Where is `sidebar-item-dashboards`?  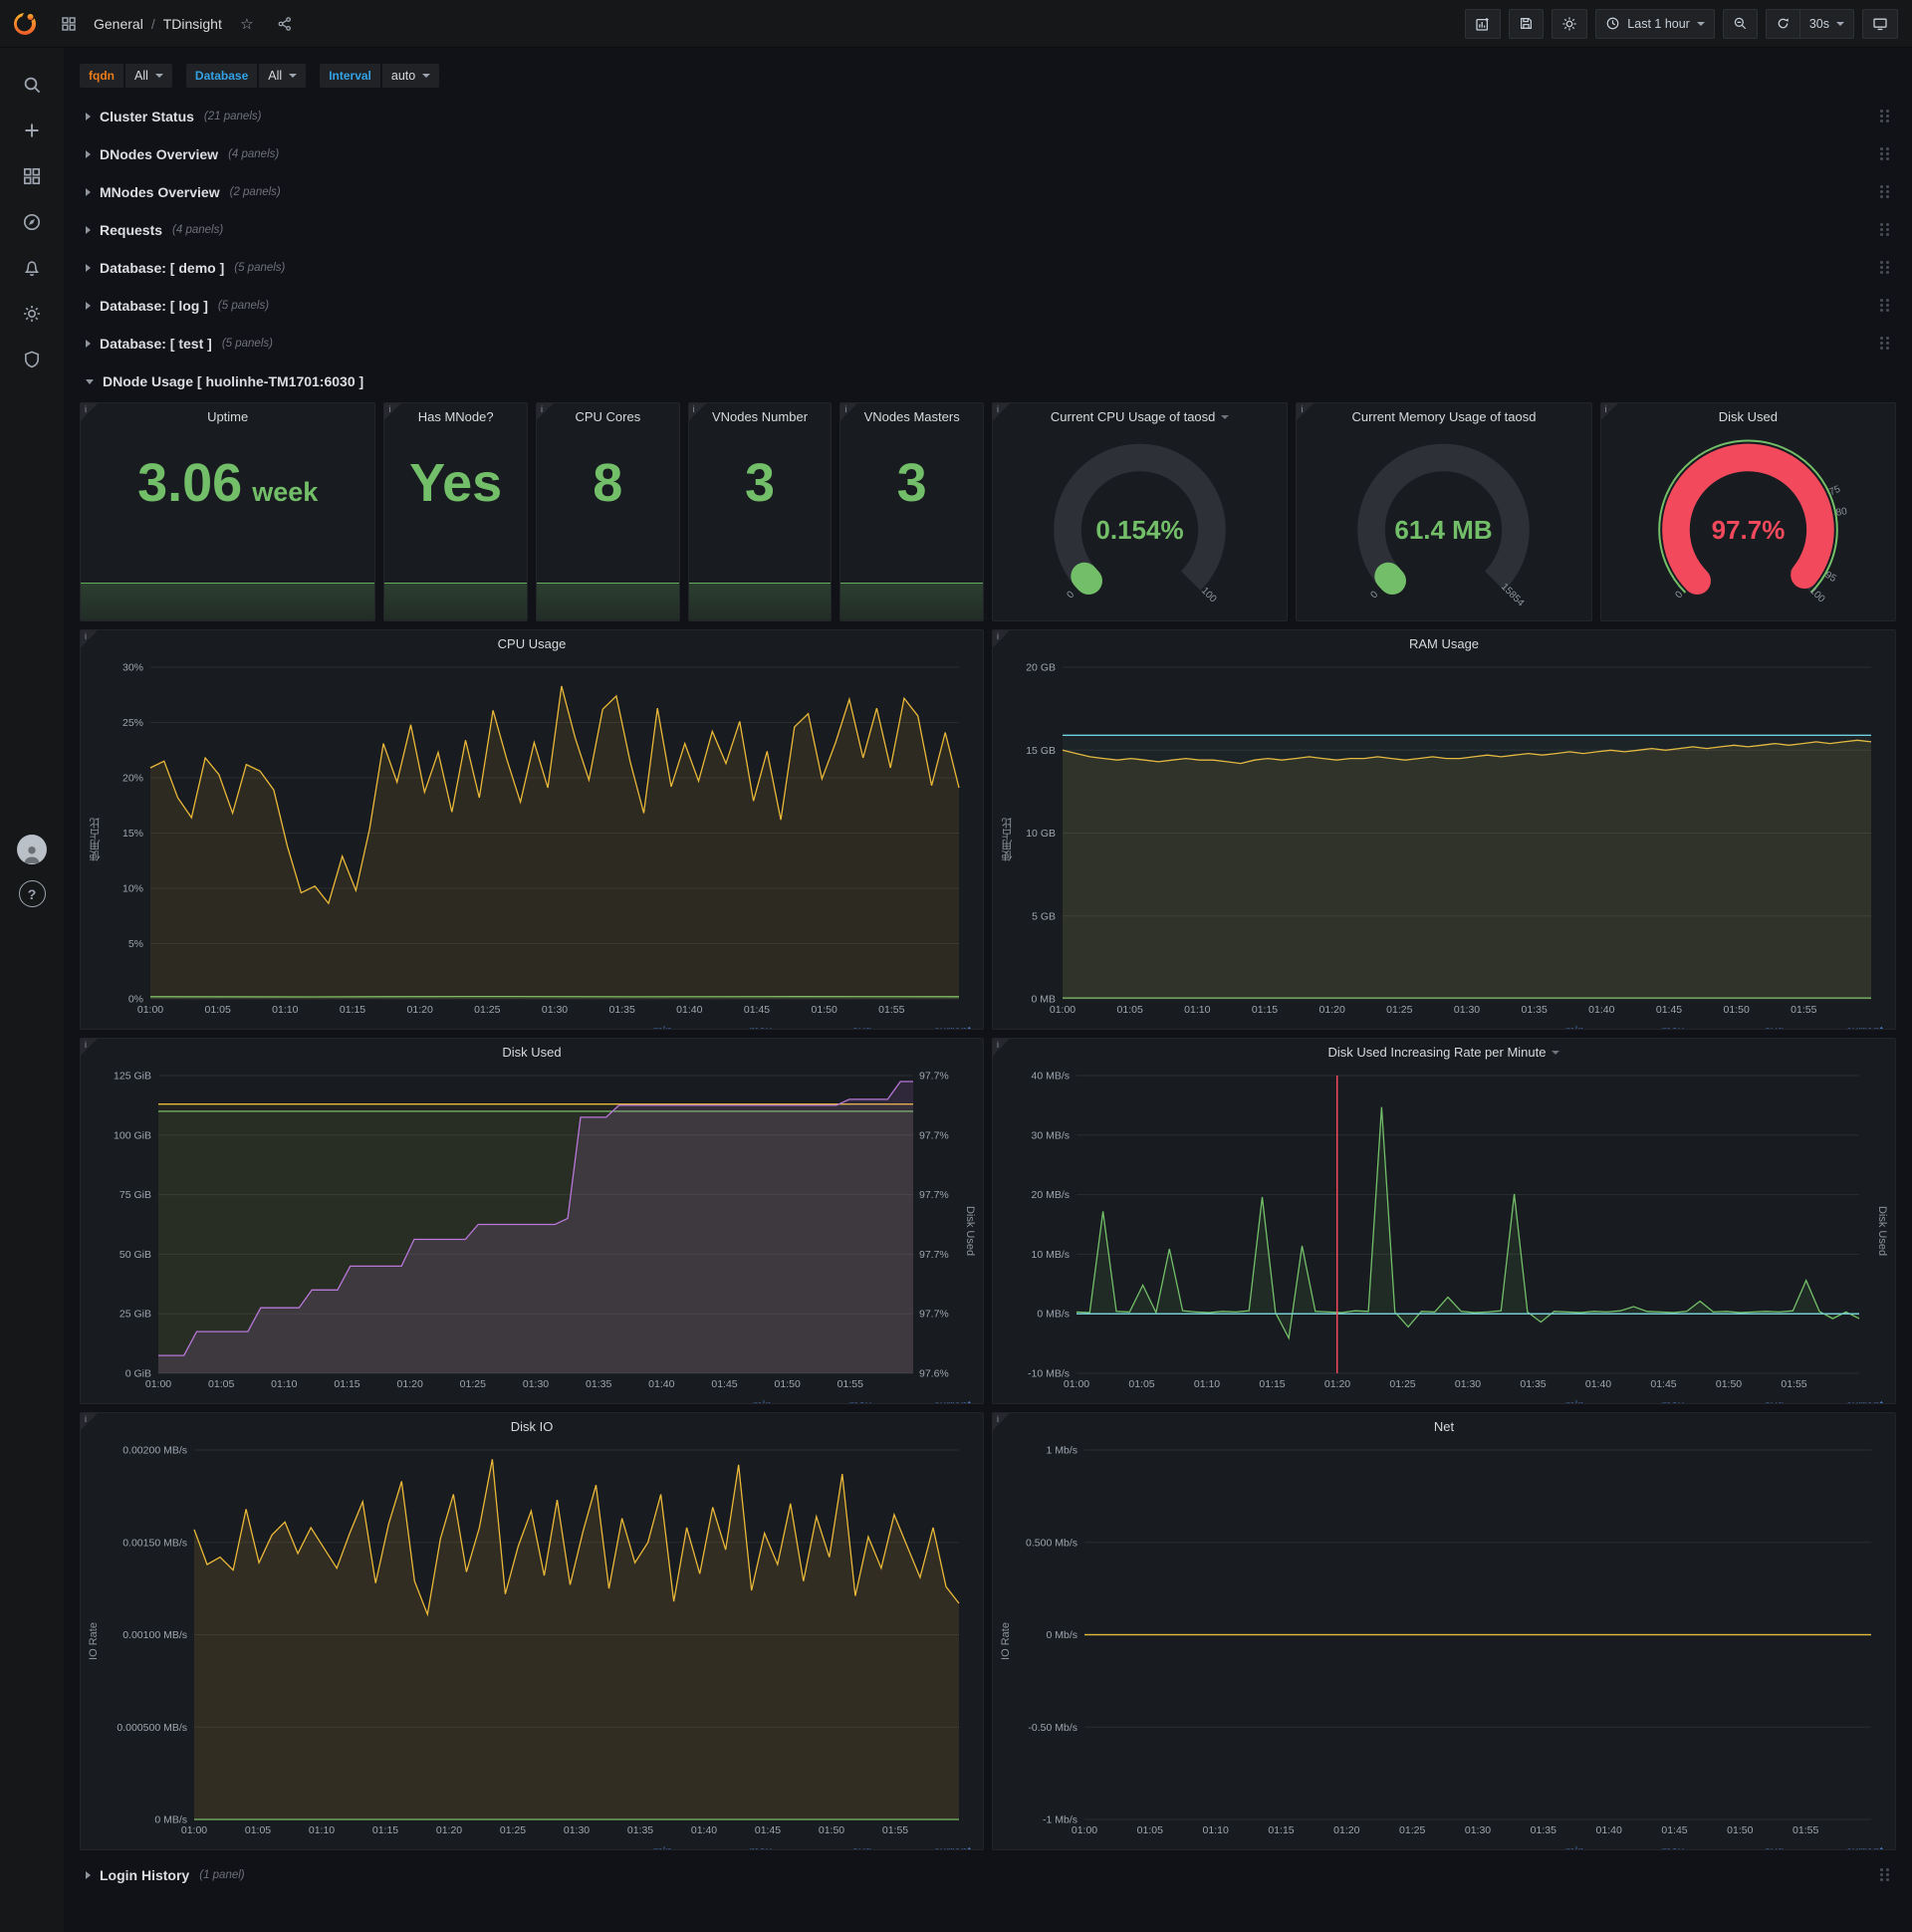 sidebar-item-dashboards is located at coordinates (32, 176).